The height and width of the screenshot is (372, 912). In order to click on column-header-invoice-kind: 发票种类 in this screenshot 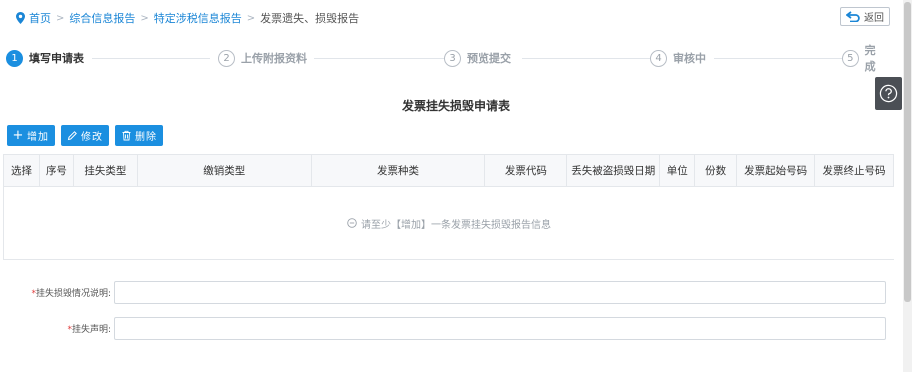, I will do `click(399, 170)`.